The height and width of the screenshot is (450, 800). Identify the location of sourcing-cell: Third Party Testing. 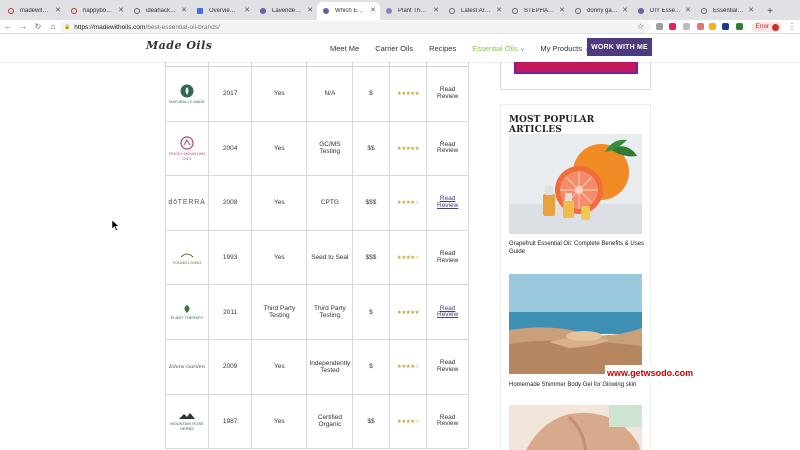
(279, 312).